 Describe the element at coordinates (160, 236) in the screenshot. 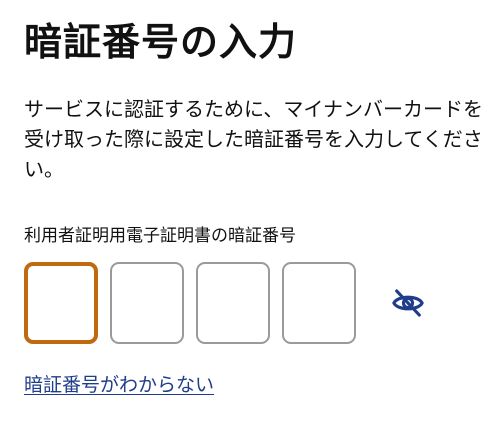

I see `pin-field-label: 利用者証明用電子証明書の暗証番号` at that location.